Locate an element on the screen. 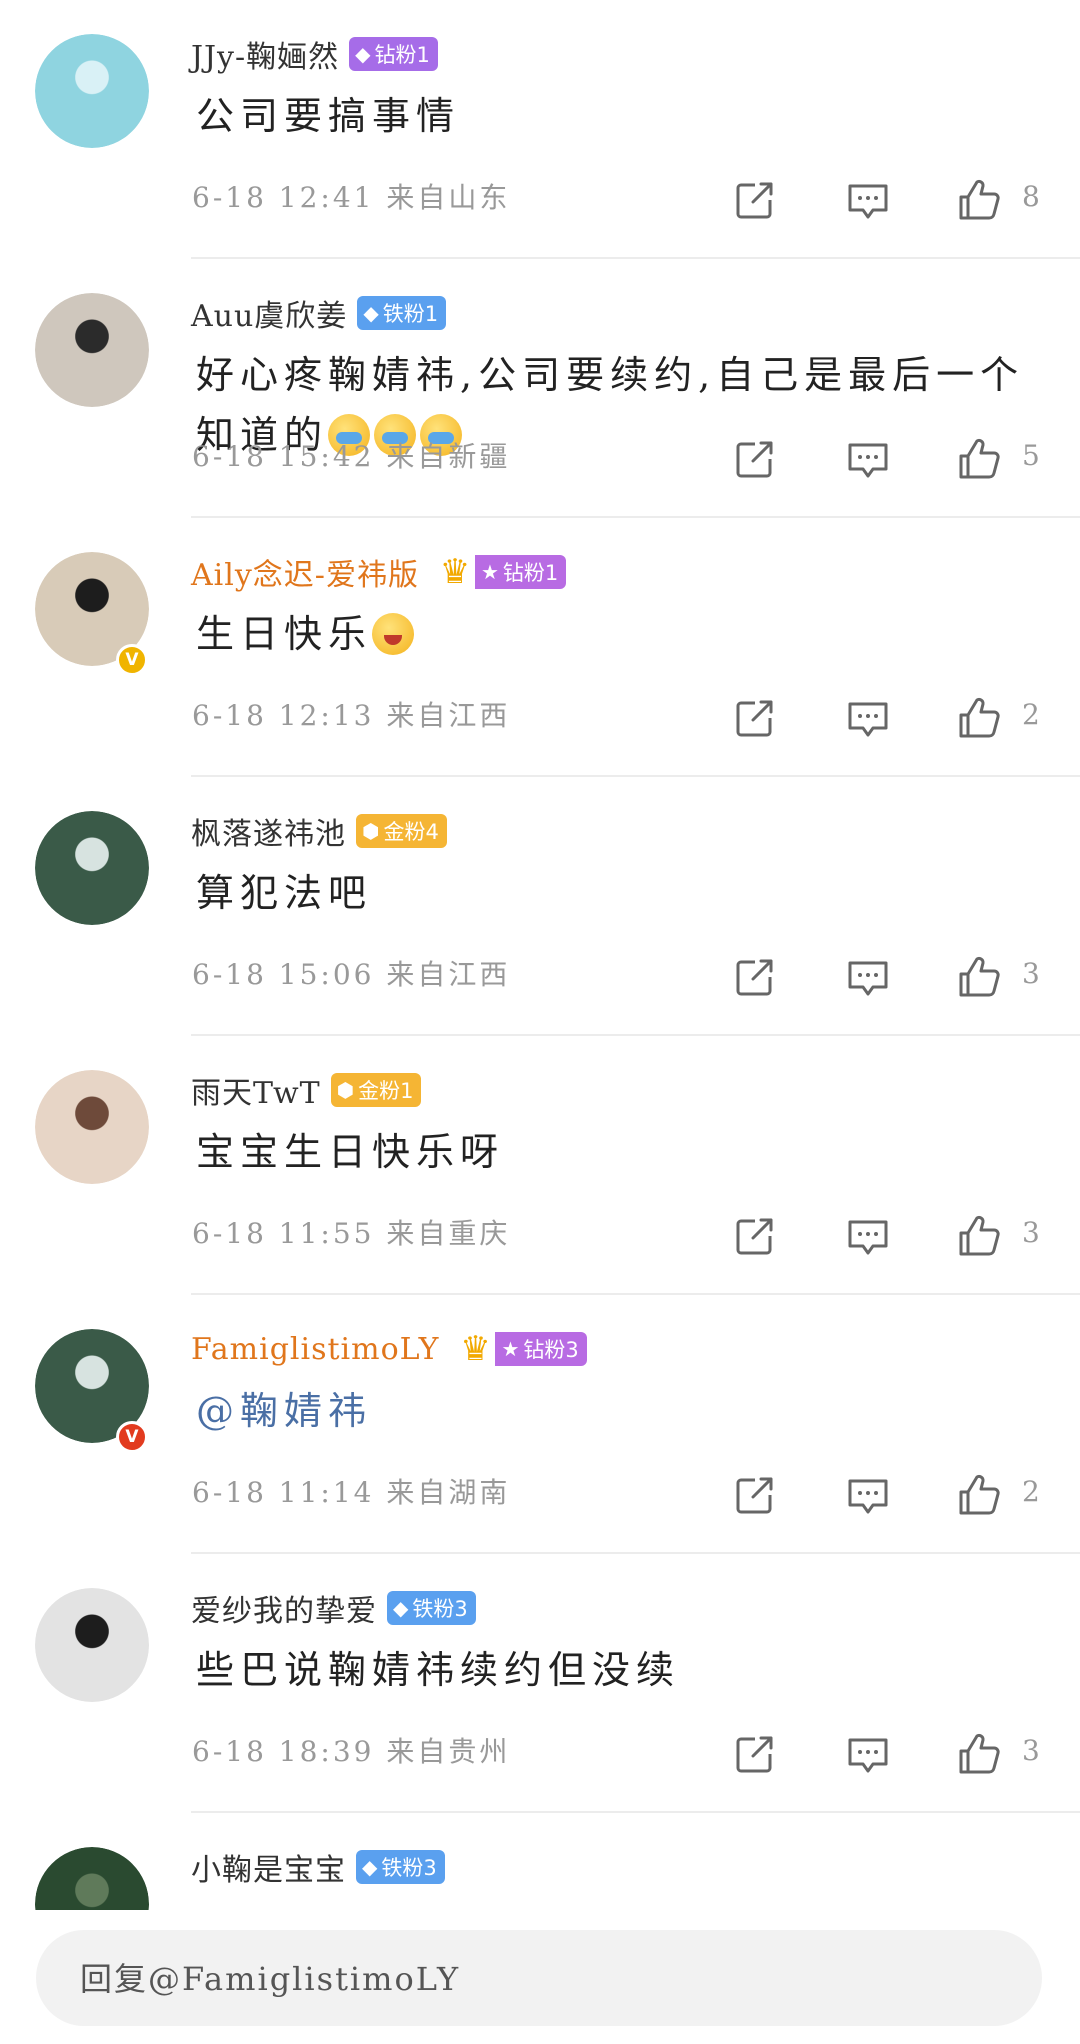  fan-level-badge: ⬢ 金粉4 is located at coordinates (401, 831).